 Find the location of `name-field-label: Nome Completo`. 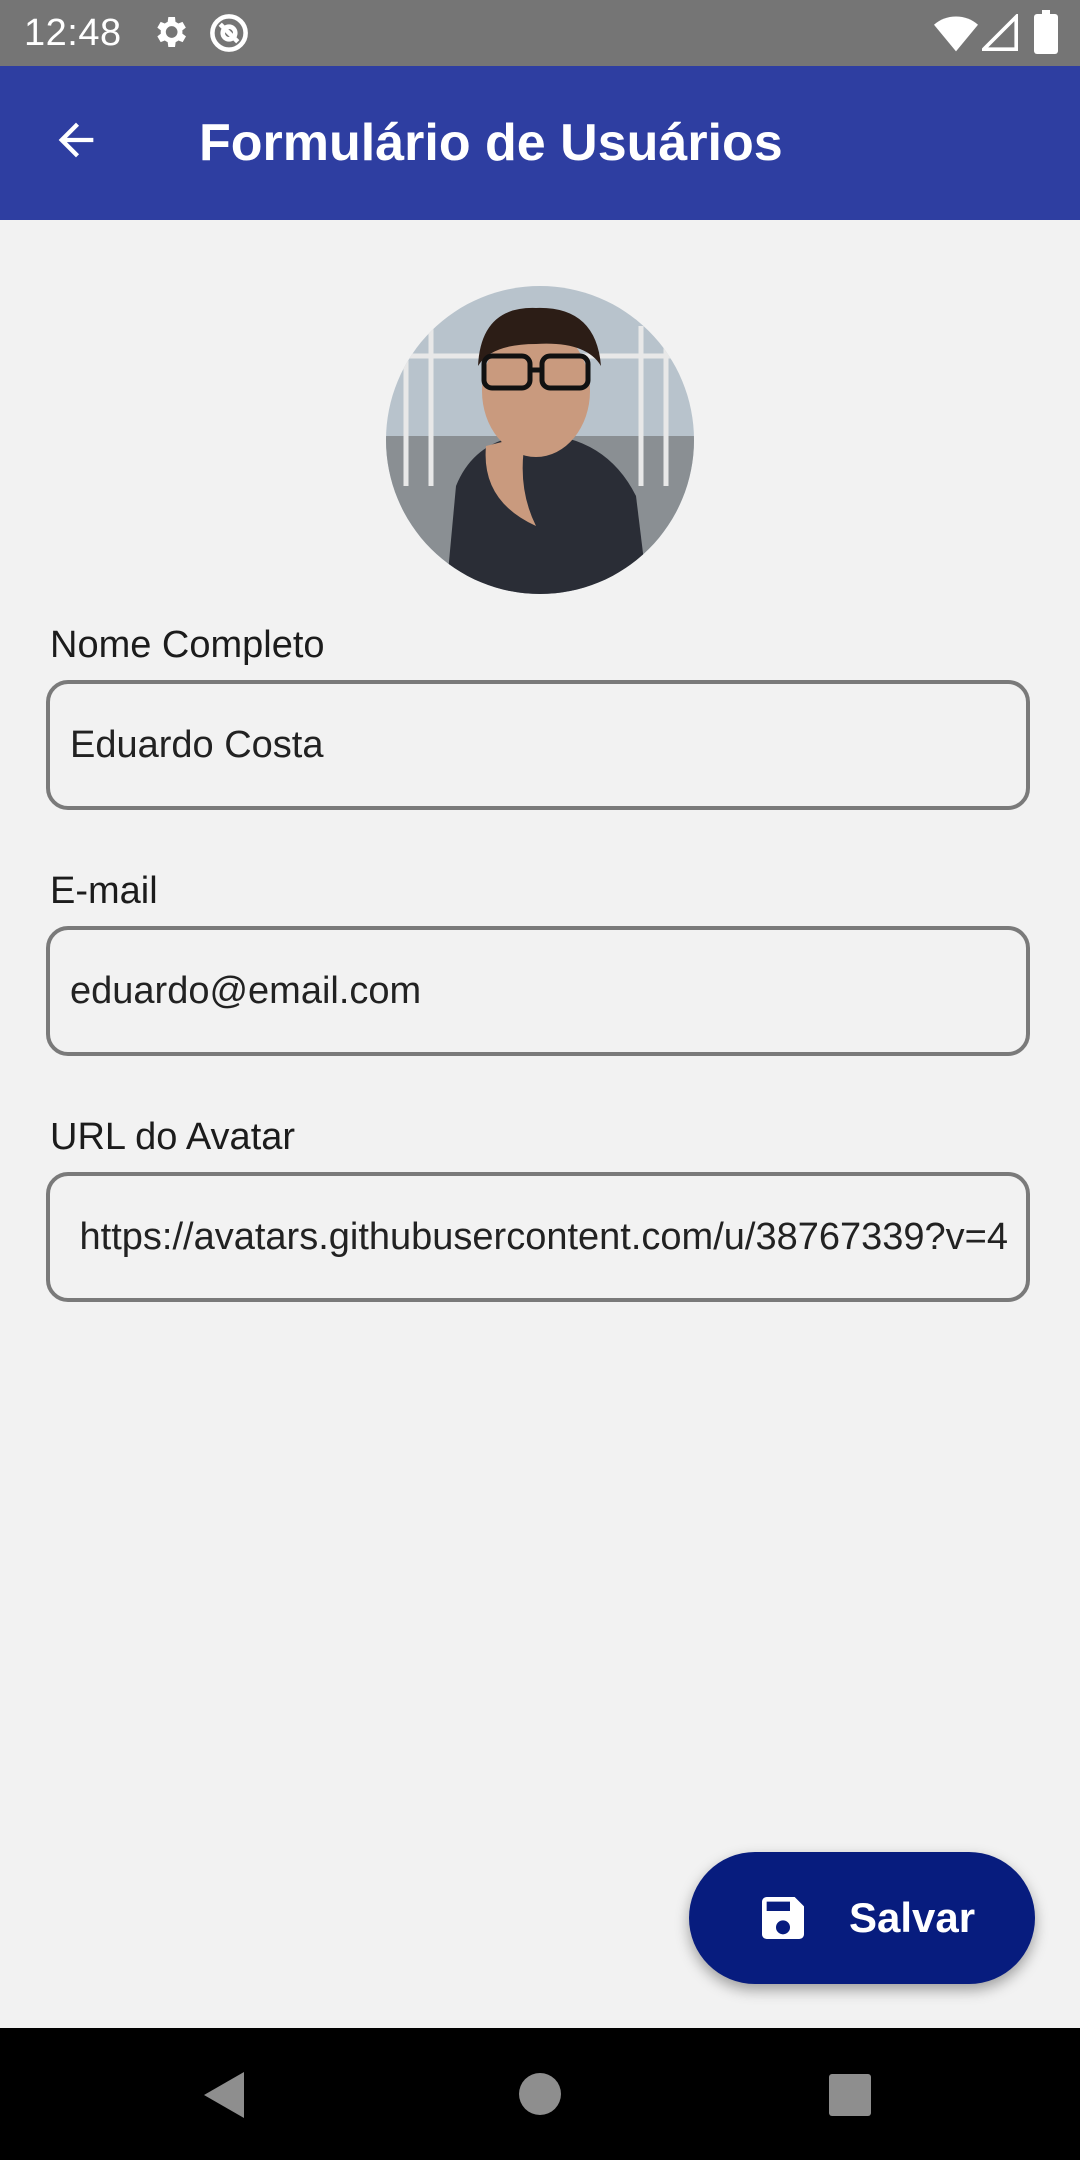

name-field-label: Nome Completo is located at coordinates (187, 645).